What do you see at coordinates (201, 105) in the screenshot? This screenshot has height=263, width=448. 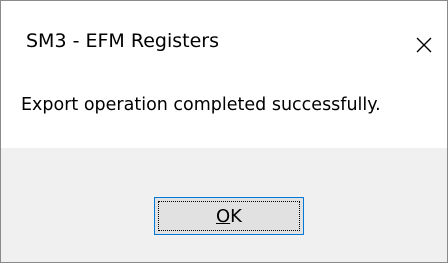 I see `message-text: Export operation completed successfully.` at bounding box center [201, 105].